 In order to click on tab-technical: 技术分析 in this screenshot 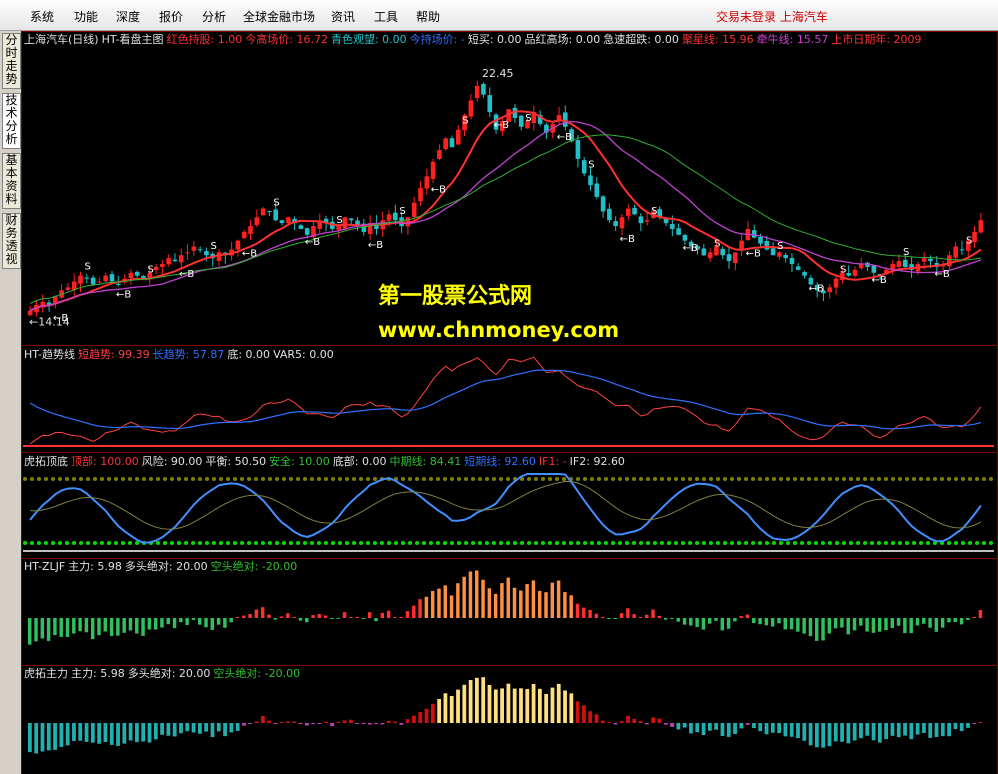, I will do `click(11, 121)`.